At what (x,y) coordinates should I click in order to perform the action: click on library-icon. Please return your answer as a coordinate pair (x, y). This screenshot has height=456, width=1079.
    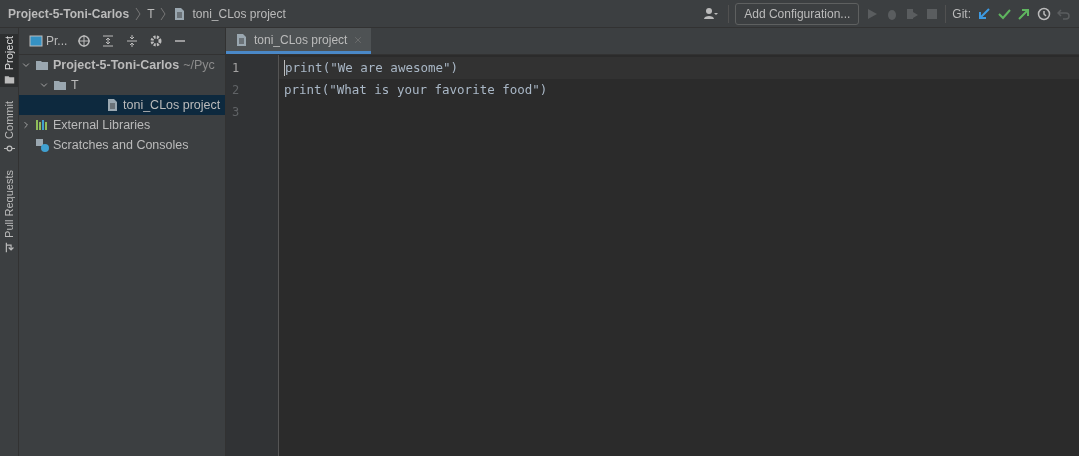
    Looking at the image, I should click on (42, 125).